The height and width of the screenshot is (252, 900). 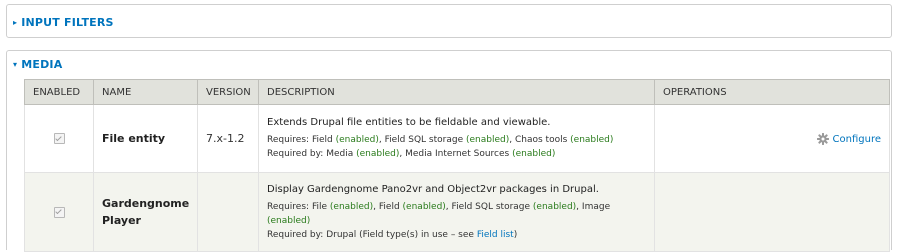 What do you see at coordinates (564, 140) in the screenshot?
I see `requirement: Chaos tools (enabled)` at bounding box center [564, 140].